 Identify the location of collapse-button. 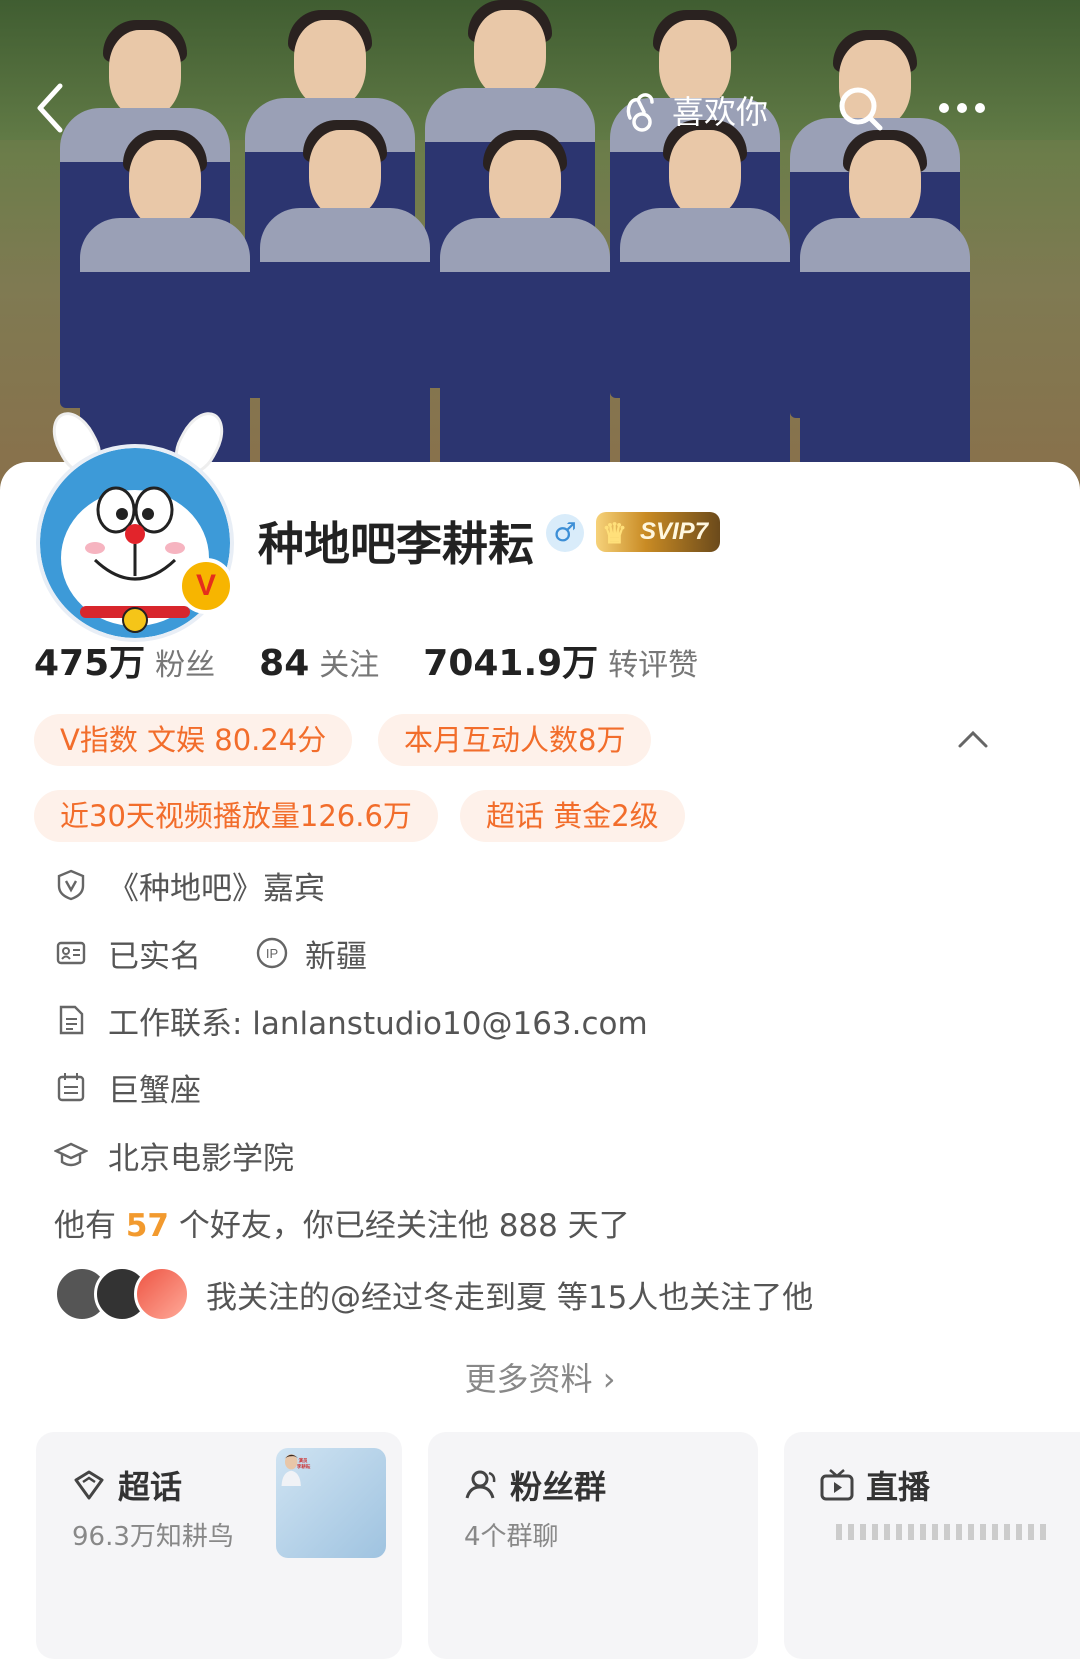
(973, 743).